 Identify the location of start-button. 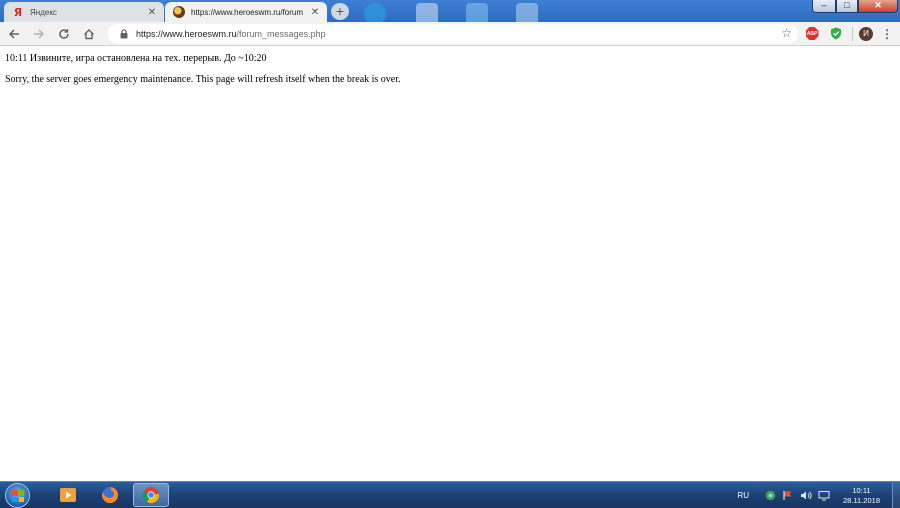
(17, 495).